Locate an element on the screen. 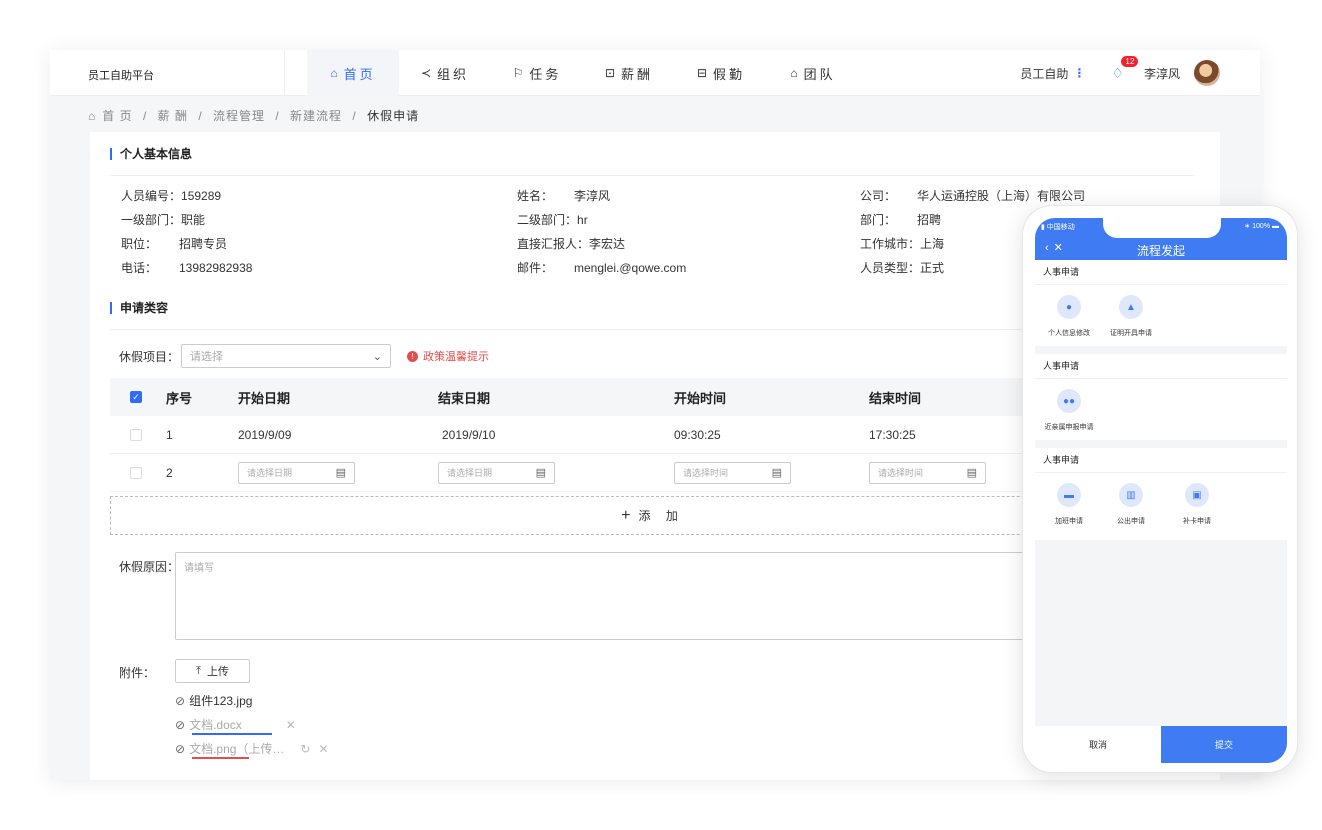 The width and height of the screenshot is (1322, 830). nav-attendance: ⊟ 假勤 is located at coordinates (721, 73).